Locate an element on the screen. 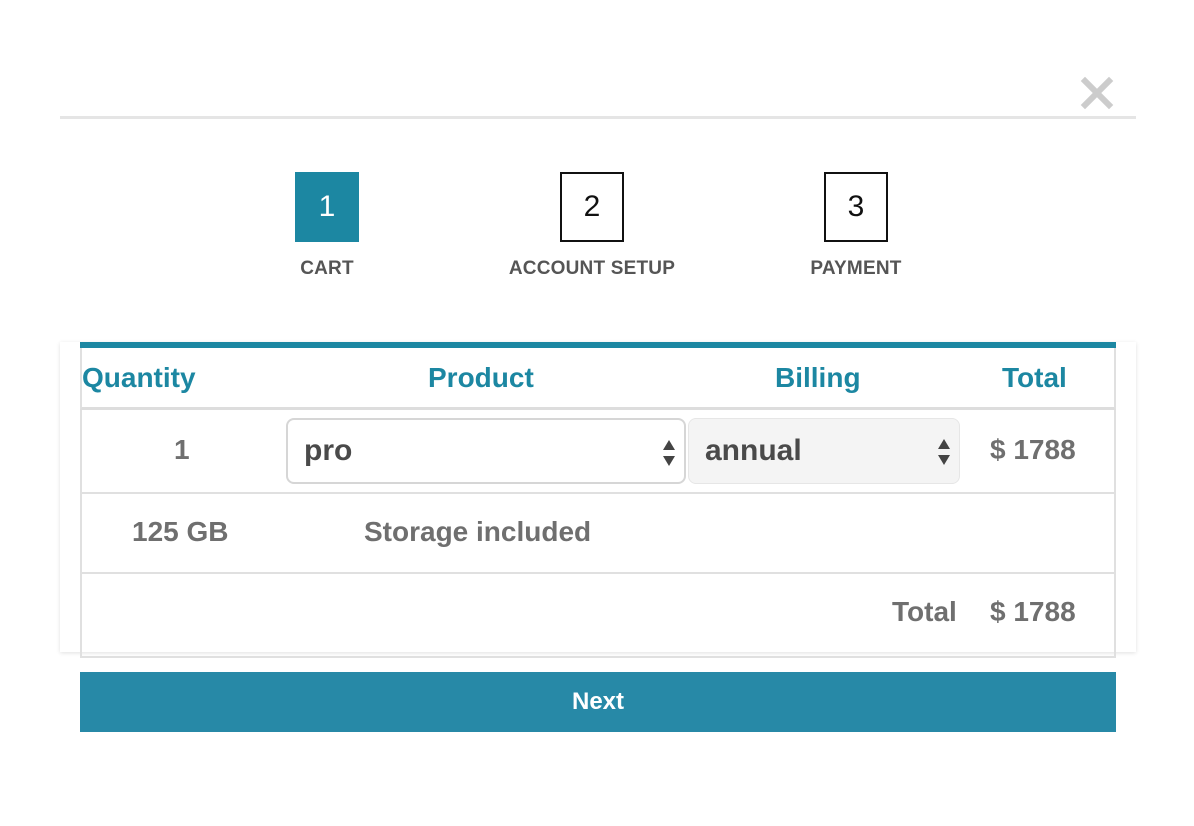  item-total-value: $ 1788 is located at coordinates (1033, 449).